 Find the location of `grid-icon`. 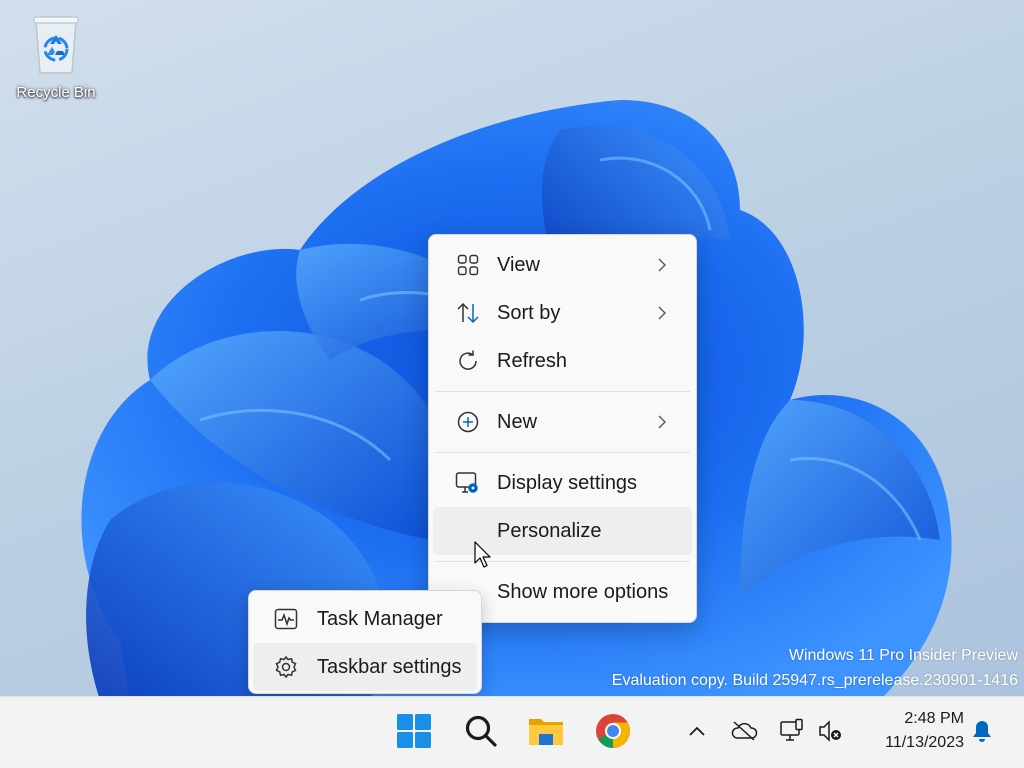

grid-icon is located at coordinates (468, 265).